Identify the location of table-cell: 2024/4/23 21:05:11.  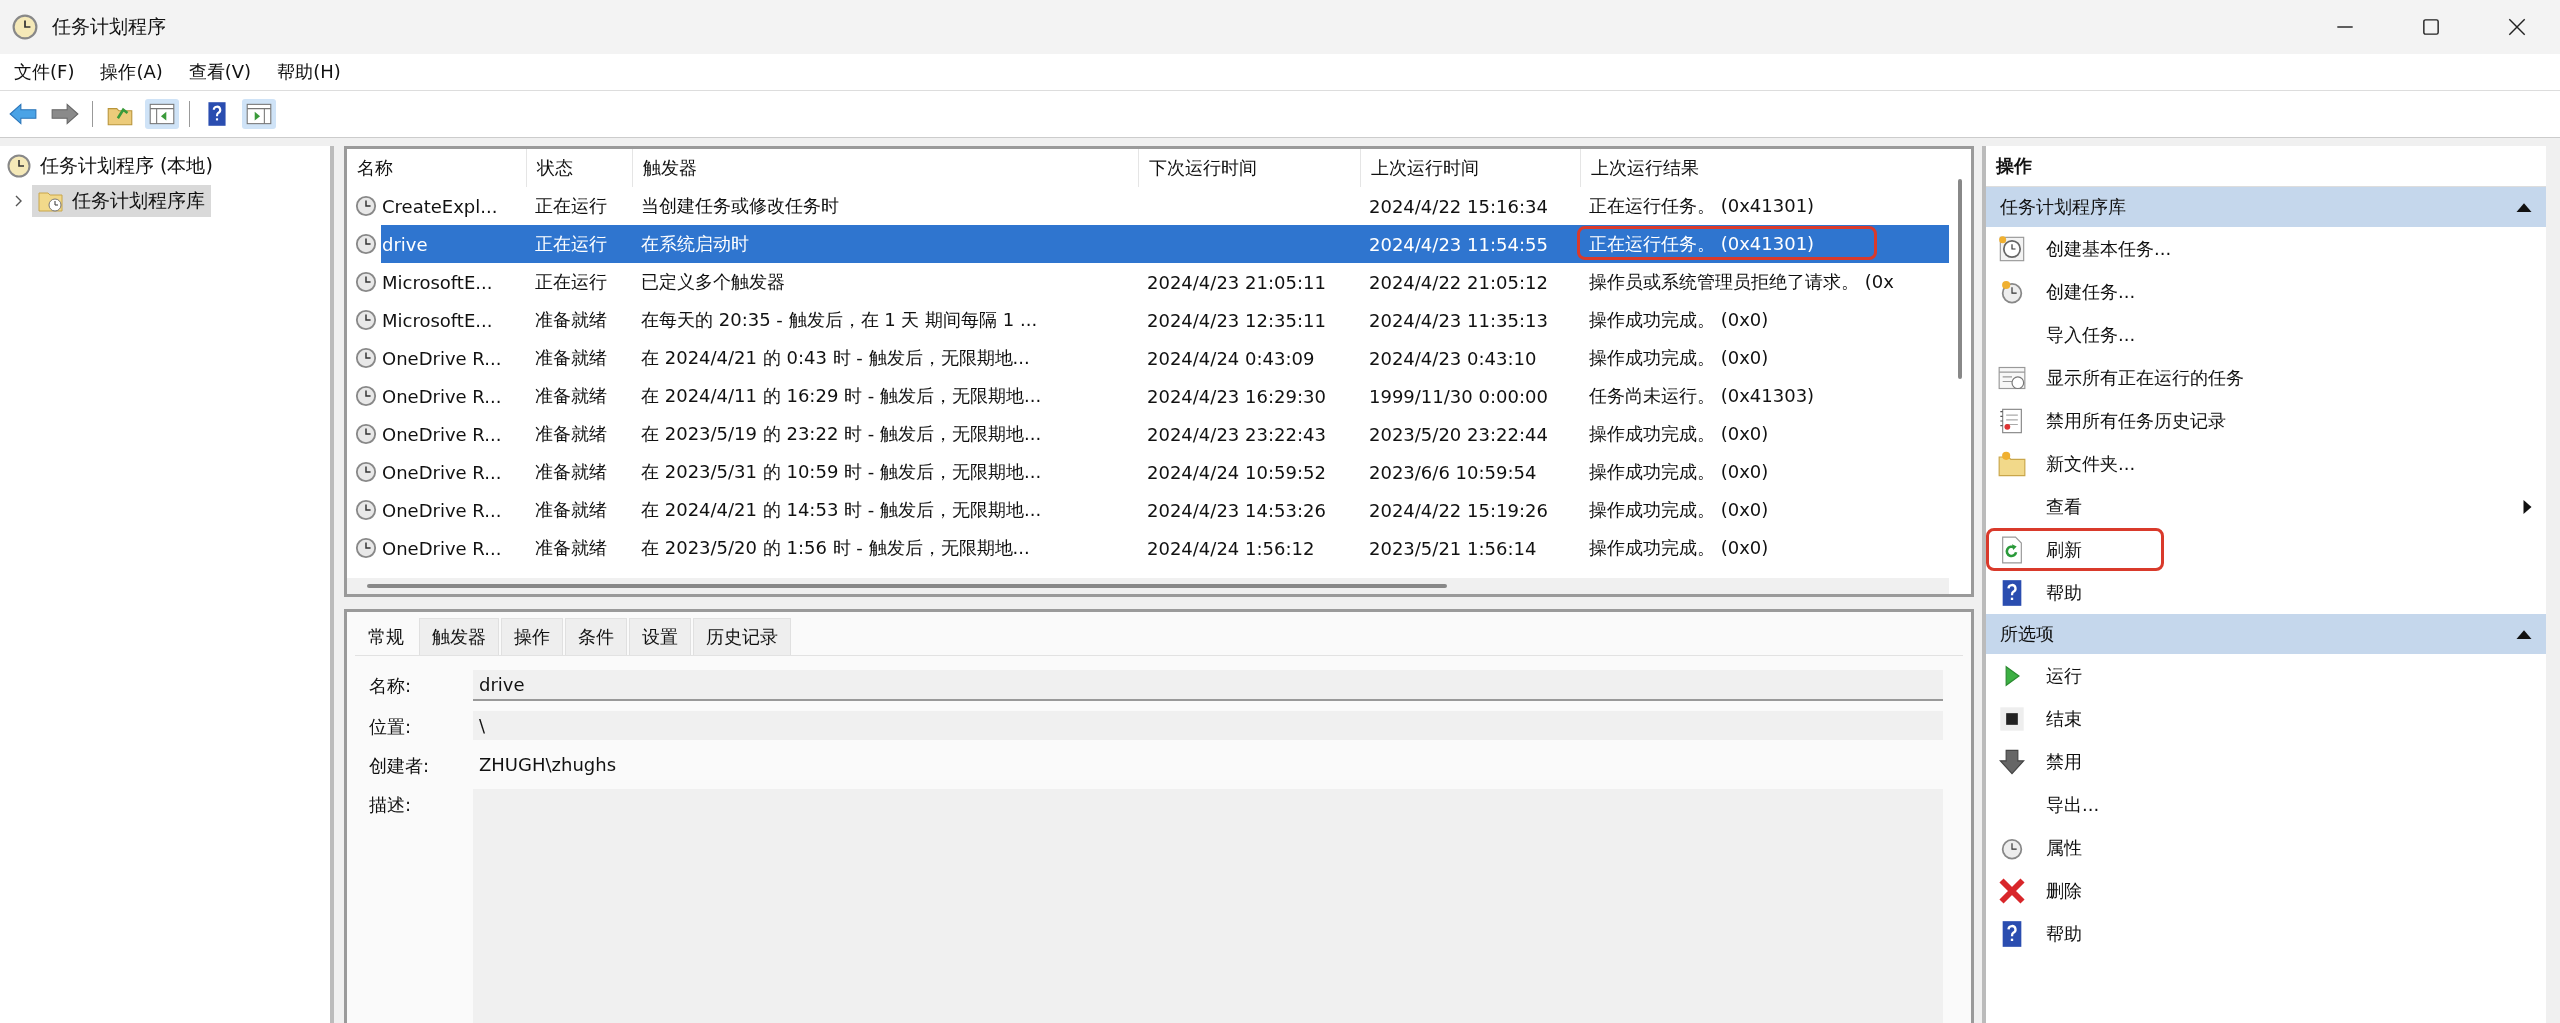
(1236, 282).